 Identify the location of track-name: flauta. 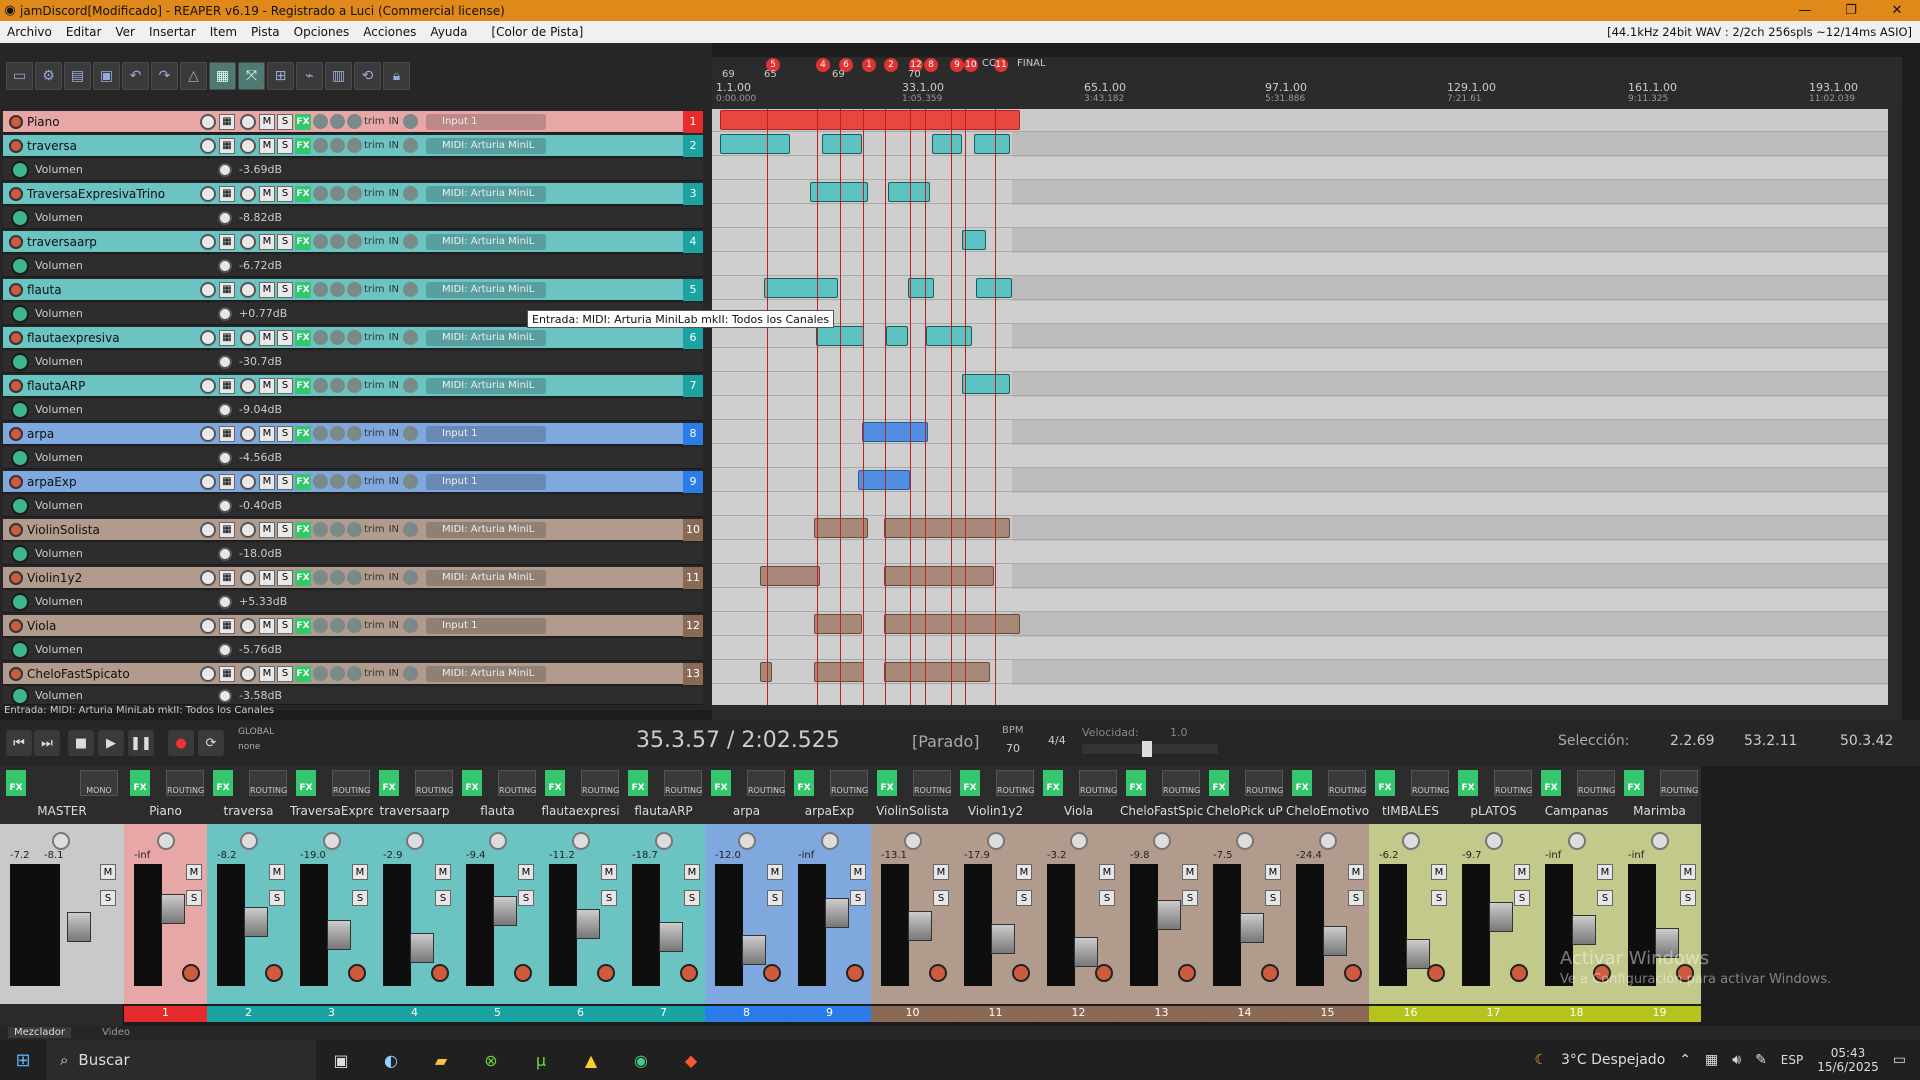
(112, 290).